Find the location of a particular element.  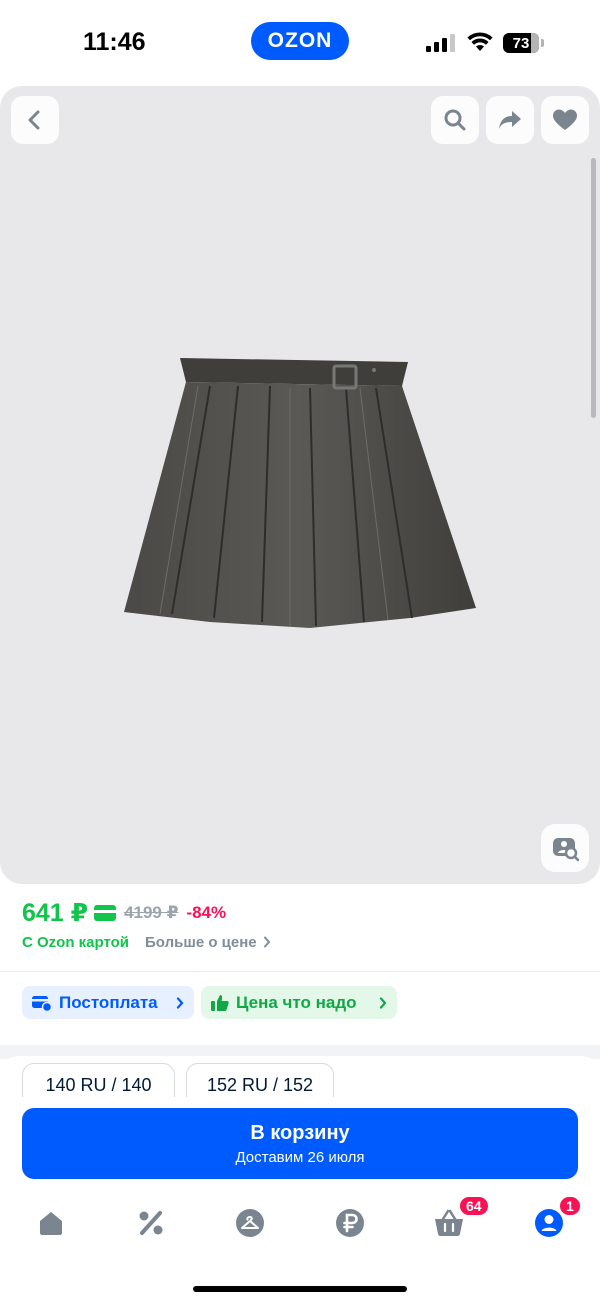

percent-icon is located at coordinates (151, 1223).